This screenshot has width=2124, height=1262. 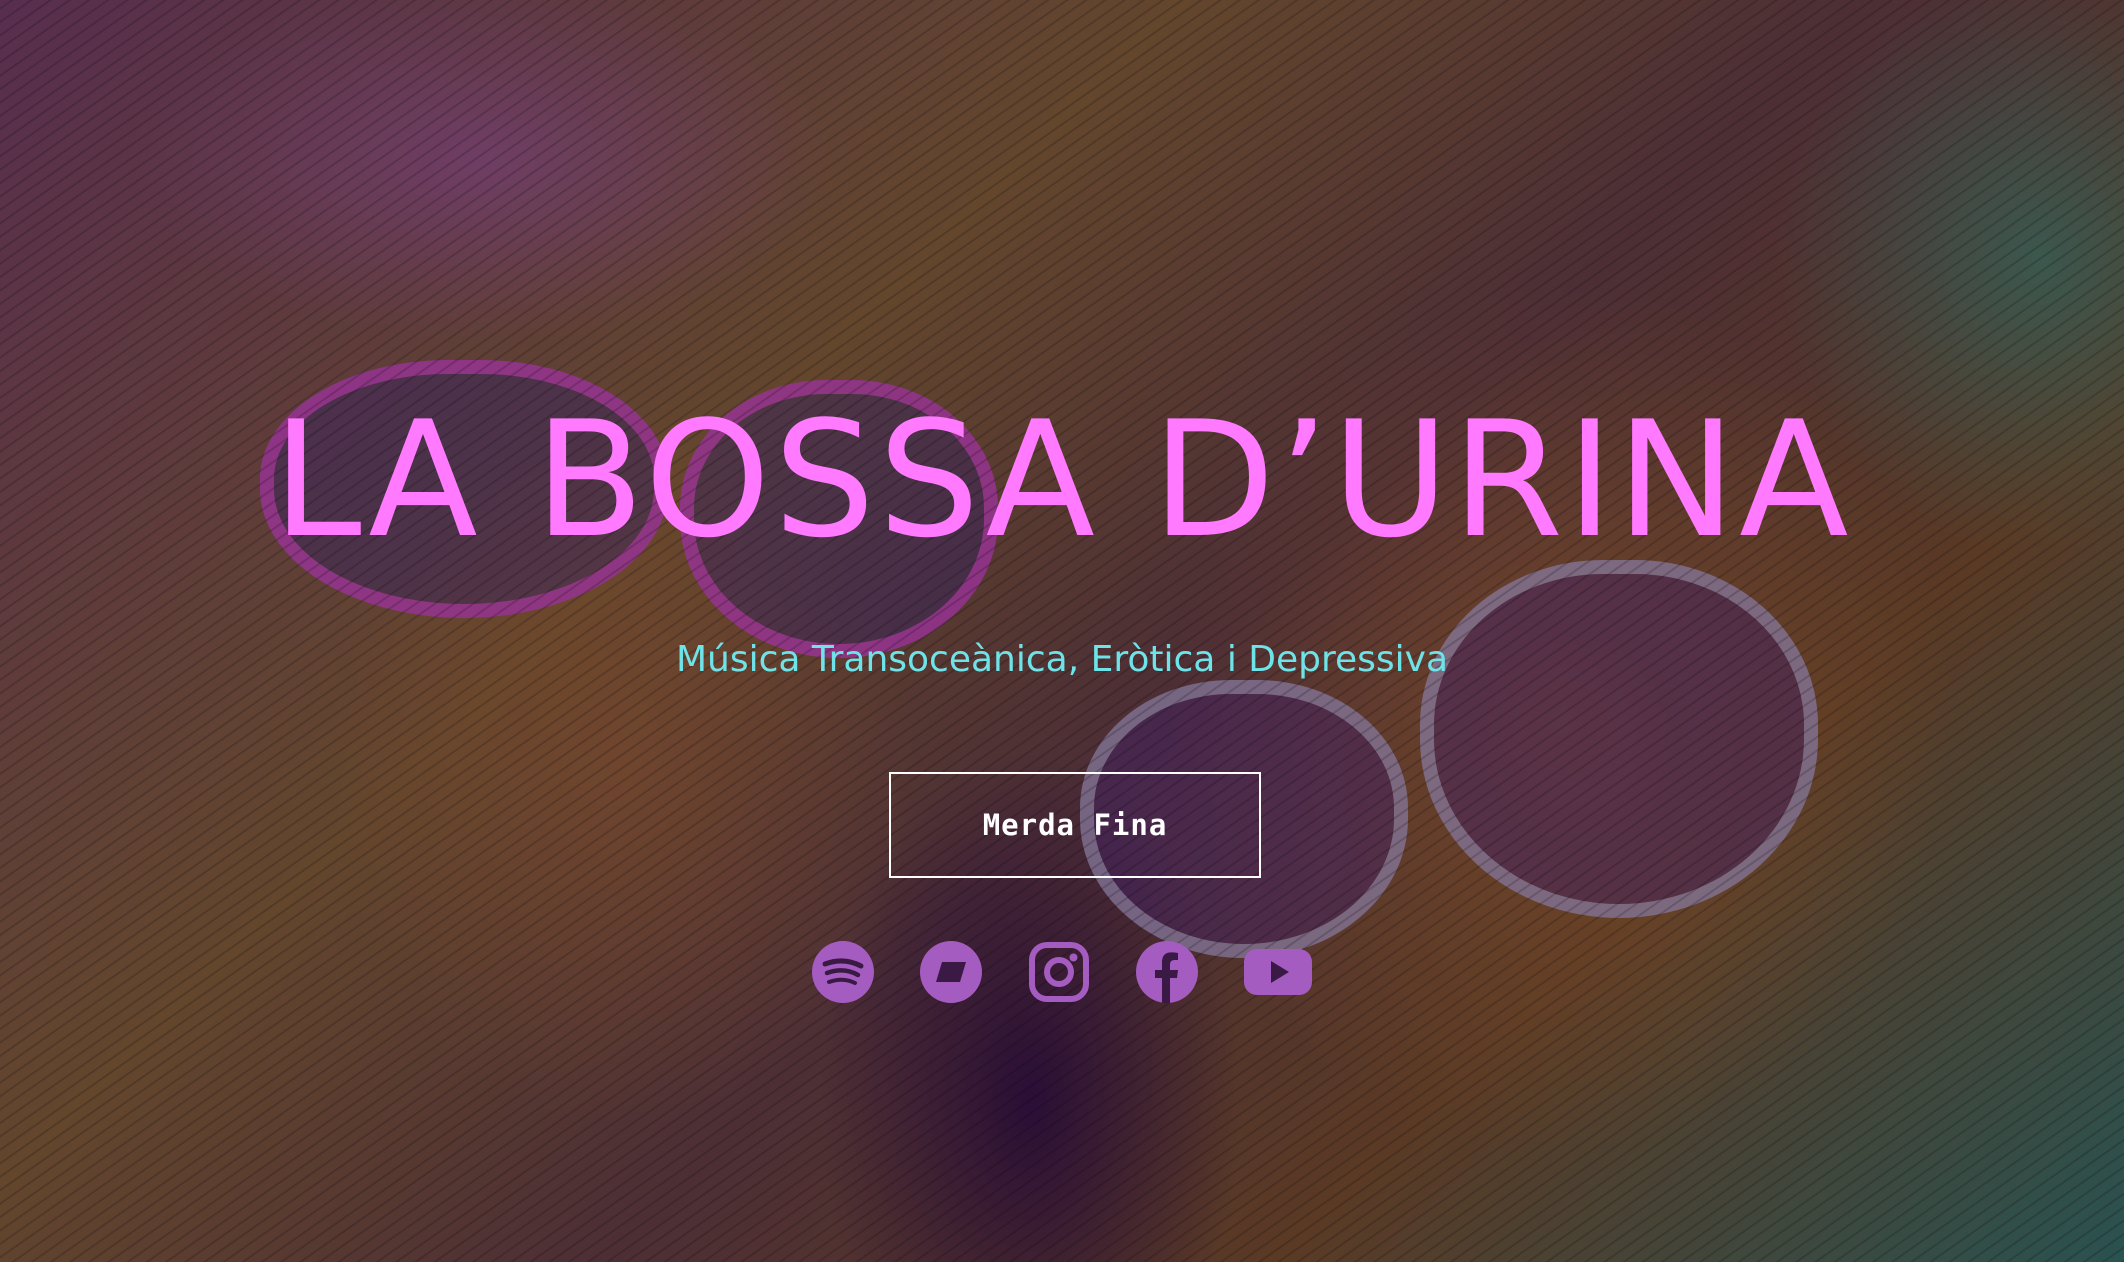 I want to click on instagram-icon, so click(x=1059, y=972).